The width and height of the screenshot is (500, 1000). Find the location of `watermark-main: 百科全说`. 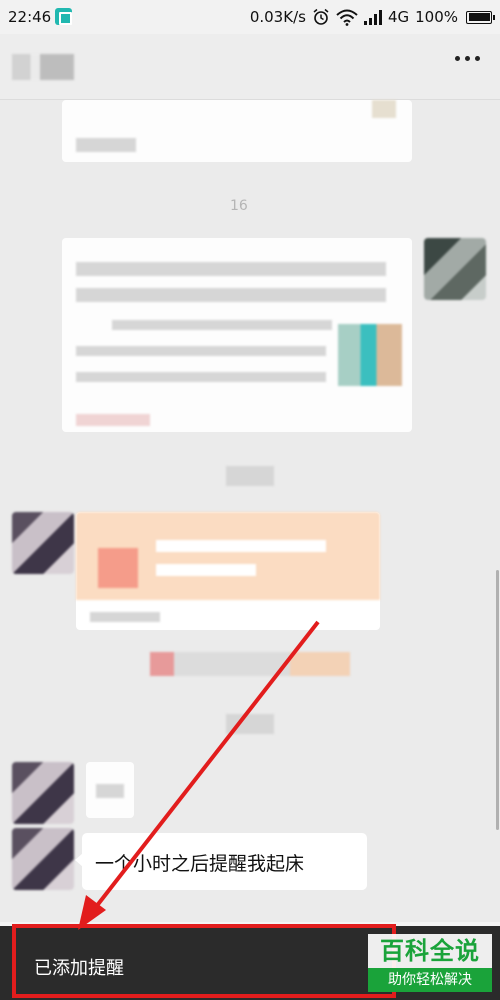

watermark-main: 百科全说 is located at coordinates (430, 951).